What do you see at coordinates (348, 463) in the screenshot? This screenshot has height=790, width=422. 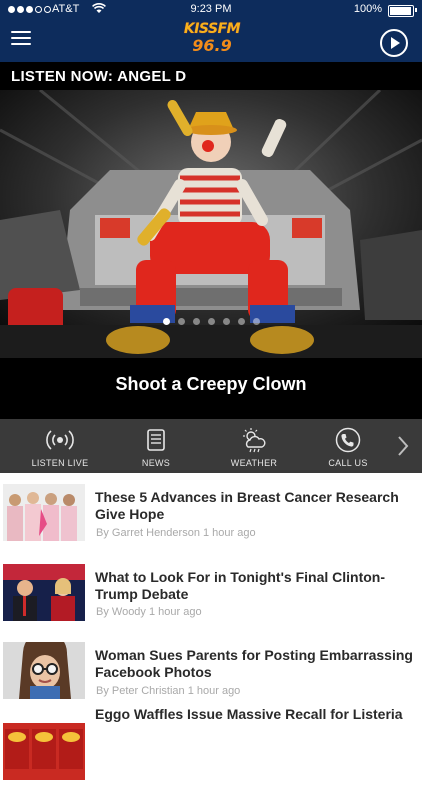 I see `quick-nav-label: CALL US` at bounding box center [348, 463].